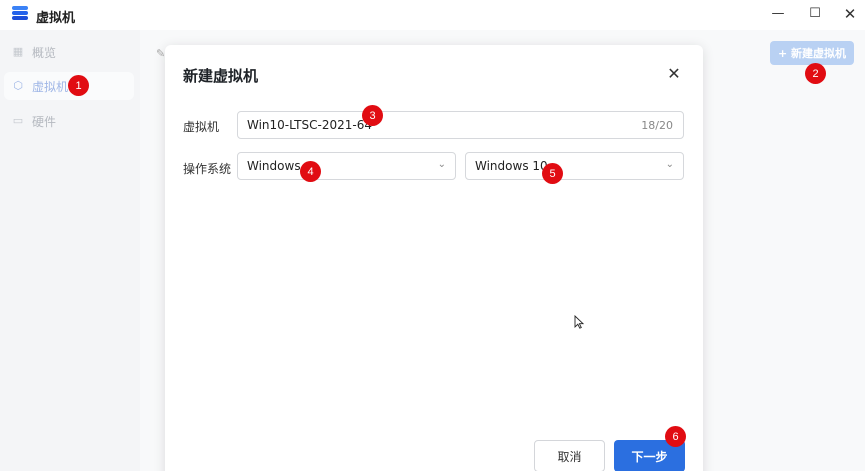 Image resolution: width=865 pixels, height=471 pixels. I want to click on os-type-select: Windows ⌄, so click(346, 166).